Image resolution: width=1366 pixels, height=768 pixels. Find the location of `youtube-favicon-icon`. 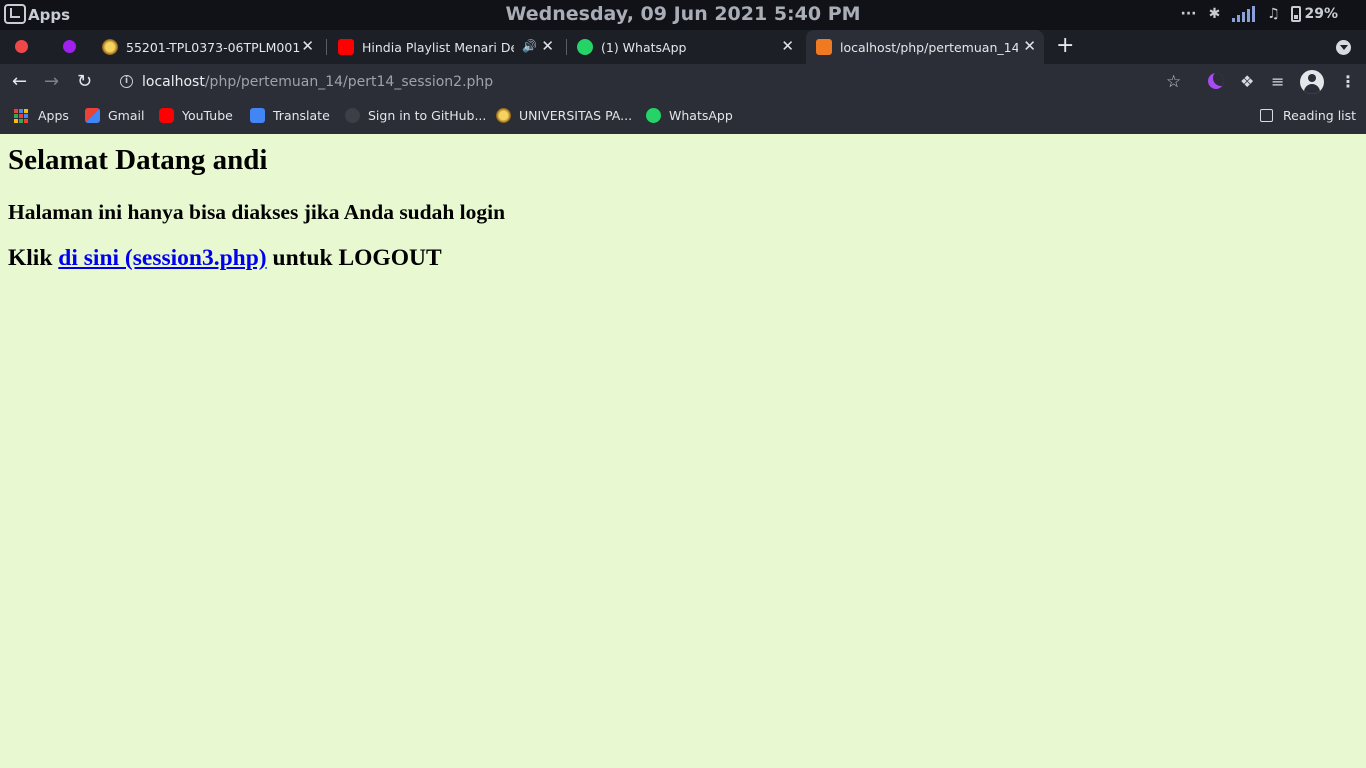

youtube-favicon-icon is located at coordinates (346, 47).